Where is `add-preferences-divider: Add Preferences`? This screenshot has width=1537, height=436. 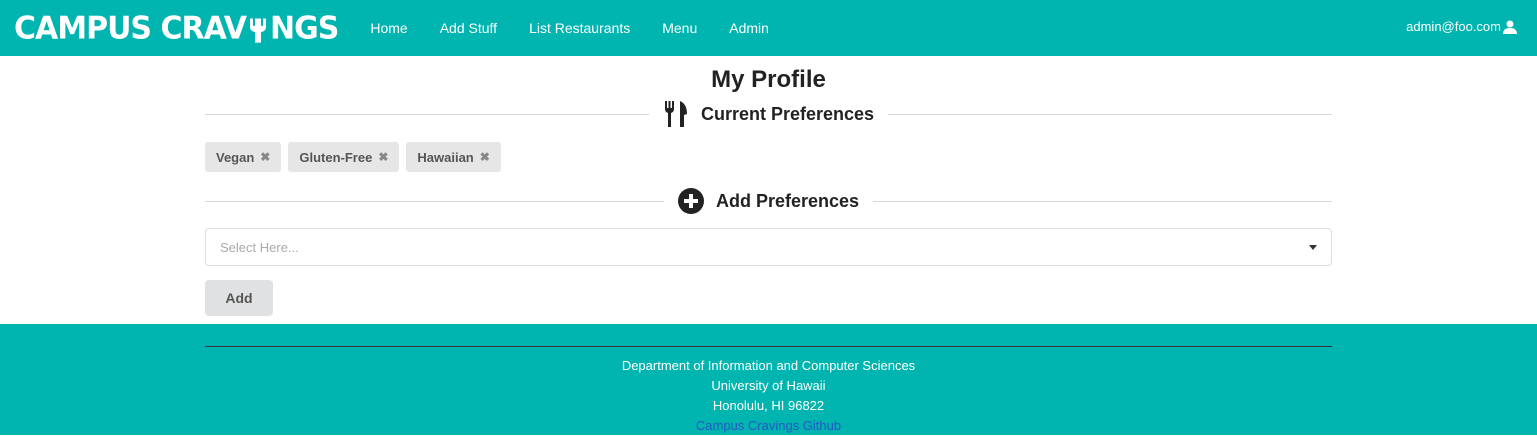 add-preferences-divider: Add Preferences is located at coordinates (768, 201).